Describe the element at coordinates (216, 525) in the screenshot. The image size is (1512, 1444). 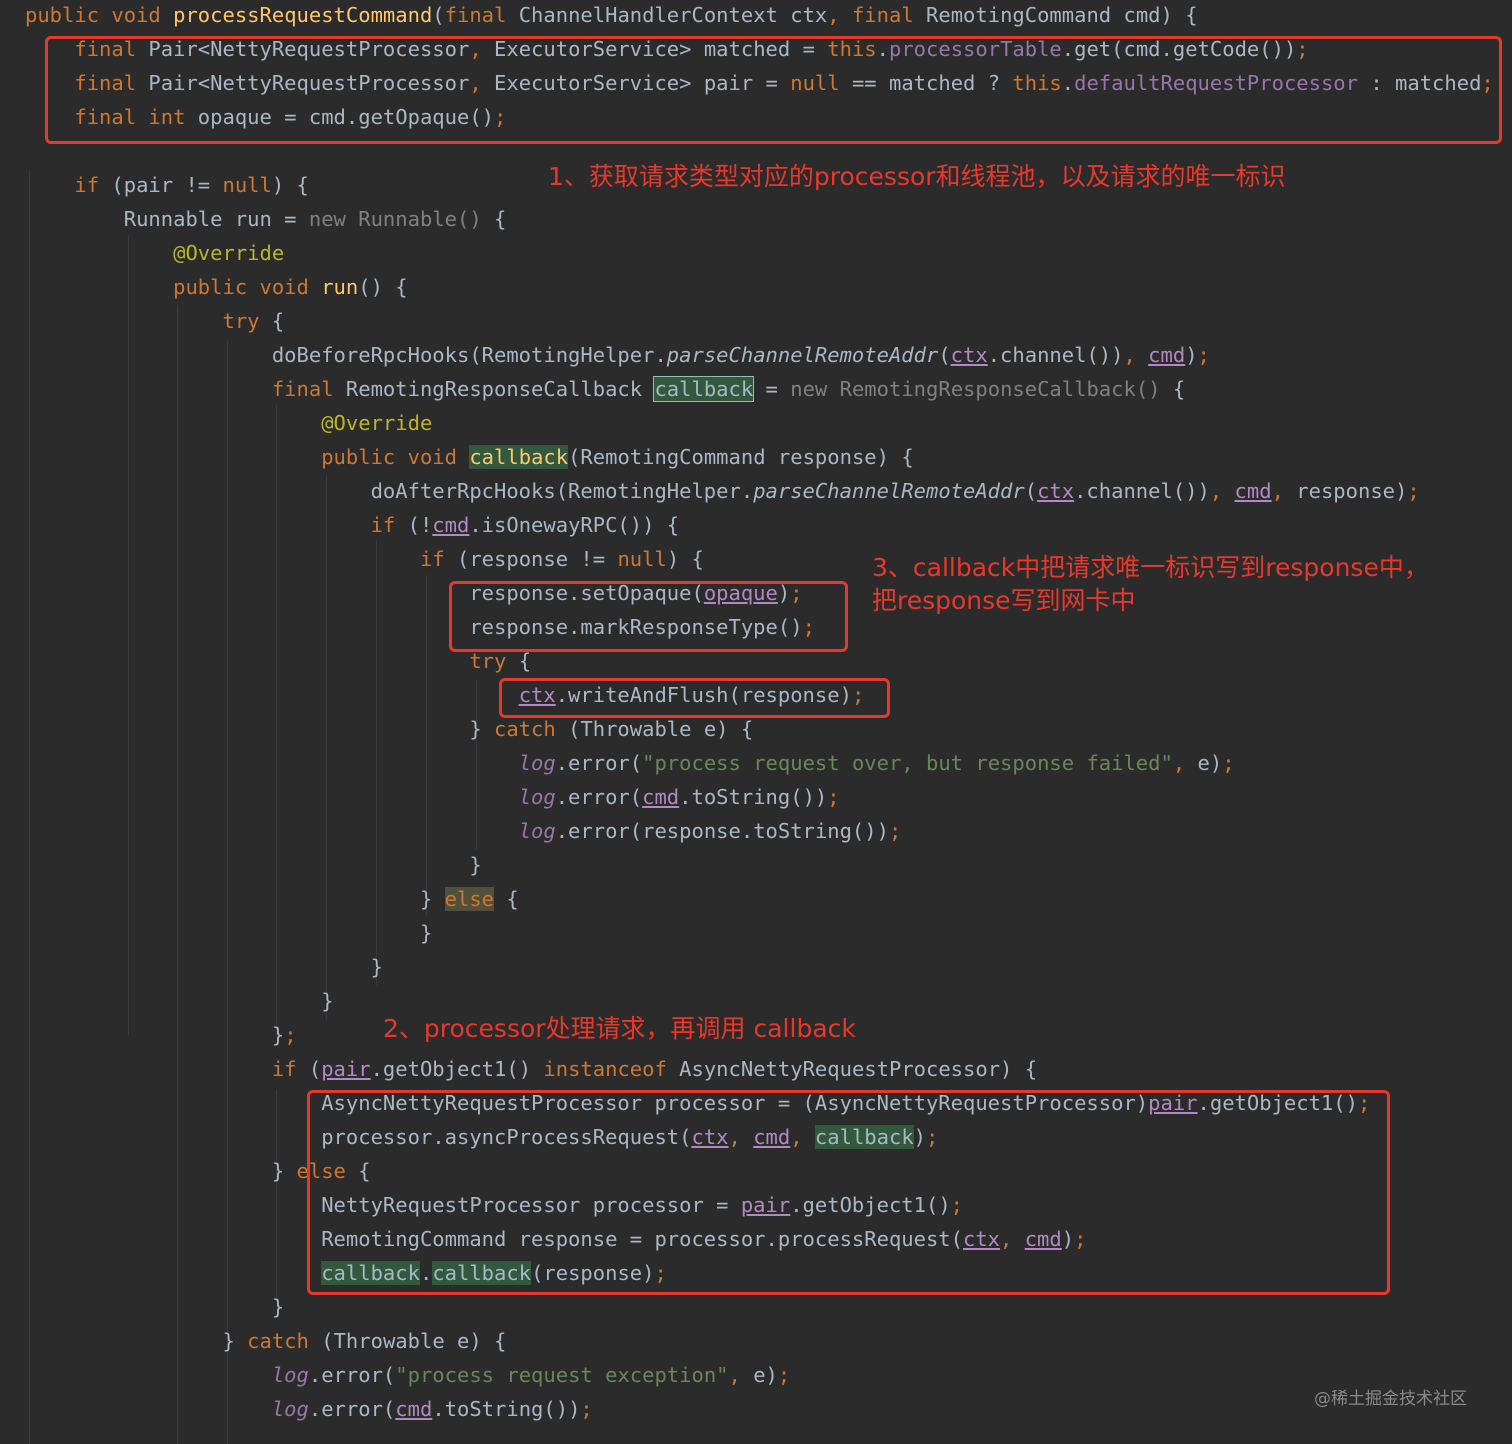
I see `code-token: if` at that location.